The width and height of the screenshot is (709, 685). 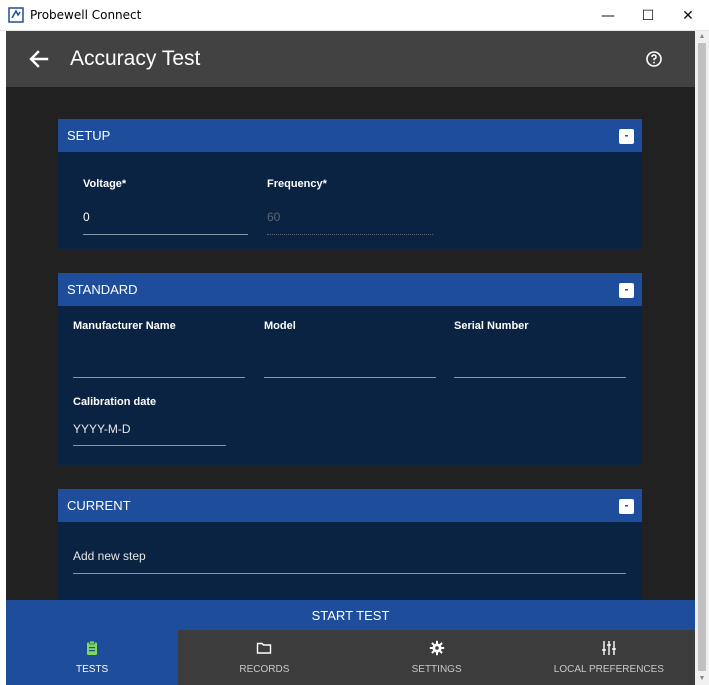 I want to click on serial-number-label: Serial Number, so click(x=491, y=326).